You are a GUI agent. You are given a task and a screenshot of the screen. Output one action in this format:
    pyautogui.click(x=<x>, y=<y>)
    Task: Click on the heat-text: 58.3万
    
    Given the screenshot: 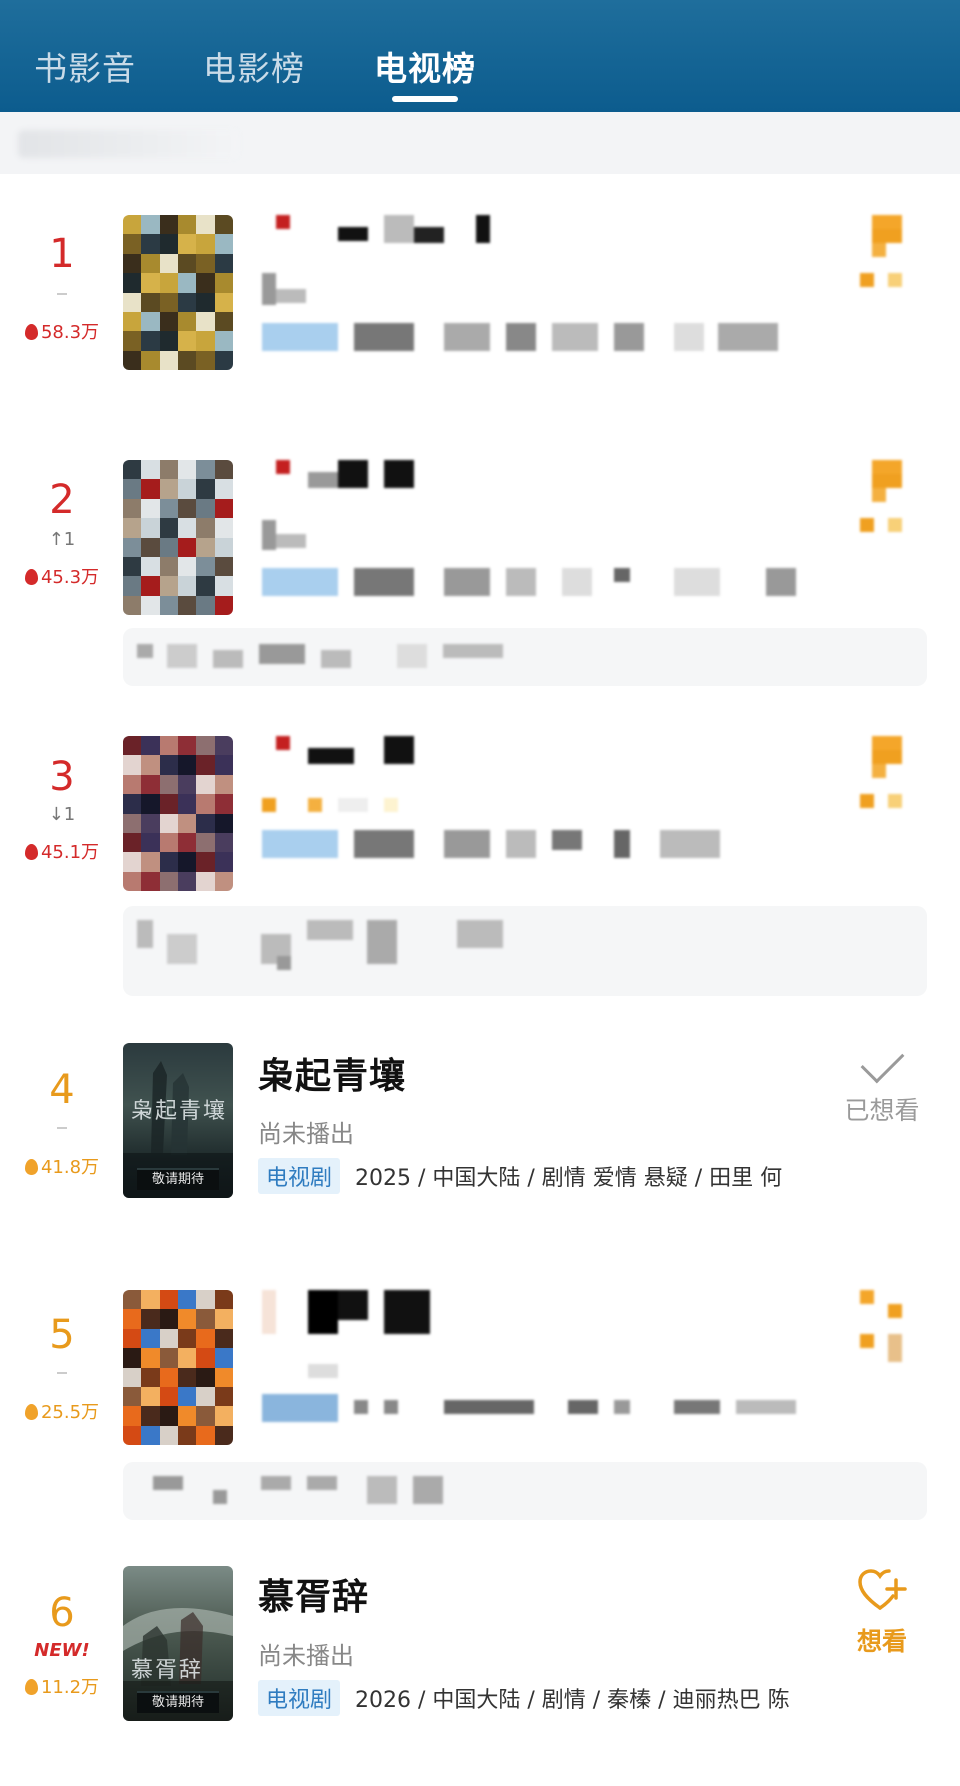 What is the action you would take?
    pyautogui.click(x=70, y=332)
    